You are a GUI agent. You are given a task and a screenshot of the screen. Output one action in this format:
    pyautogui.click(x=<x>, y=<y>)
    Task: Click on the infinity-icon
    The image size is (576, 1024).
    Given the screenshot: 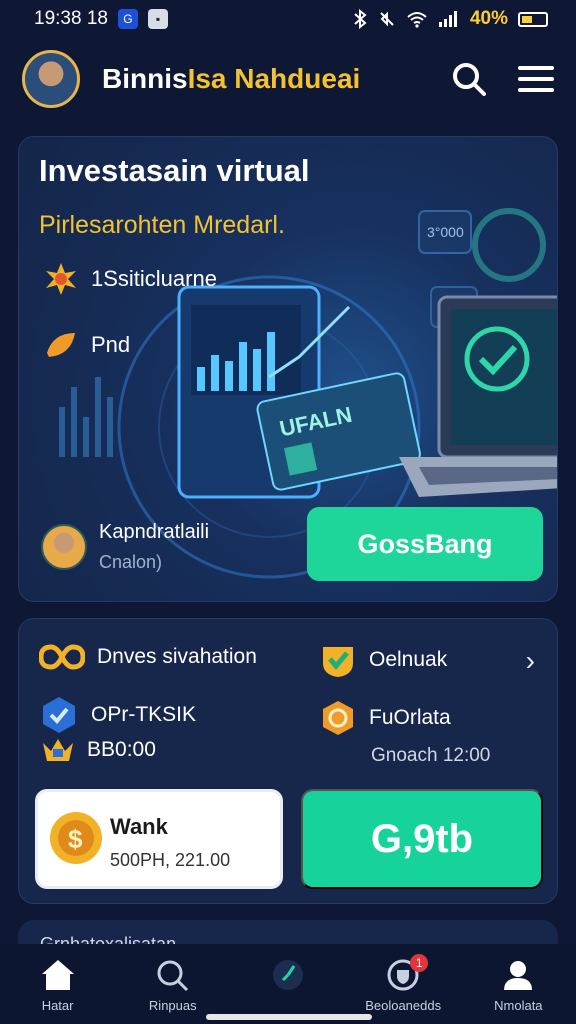 What is the action you would take?
    pyautogui.click(x=62, y=657)
    